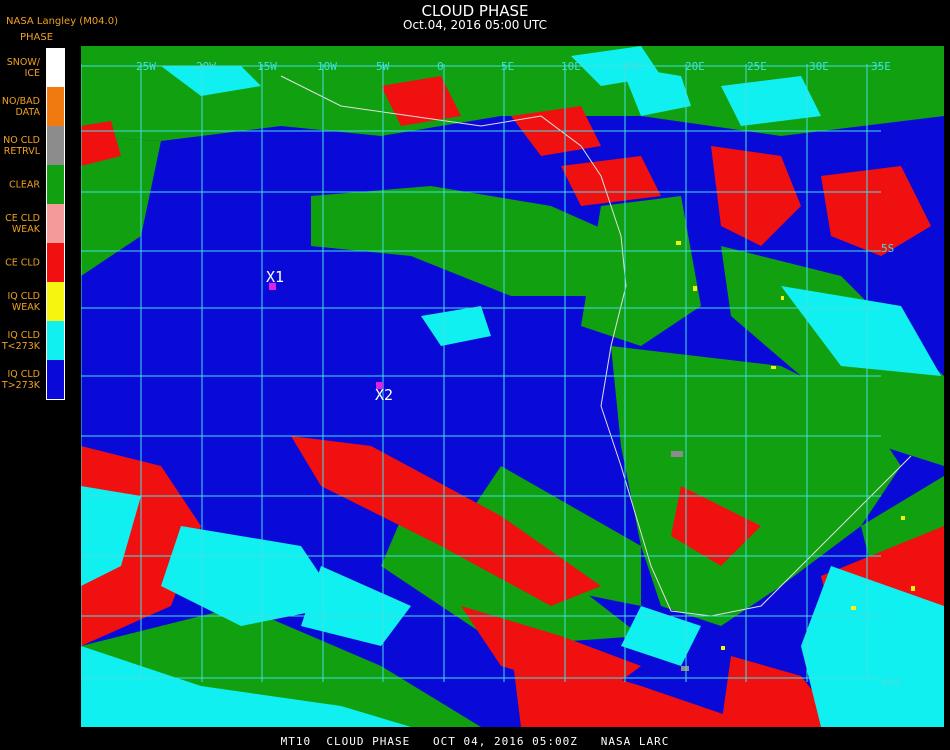  Describe the element at coordinates (24, 184) in the screenshot. I see `legend-label: CLEAR` at that location.